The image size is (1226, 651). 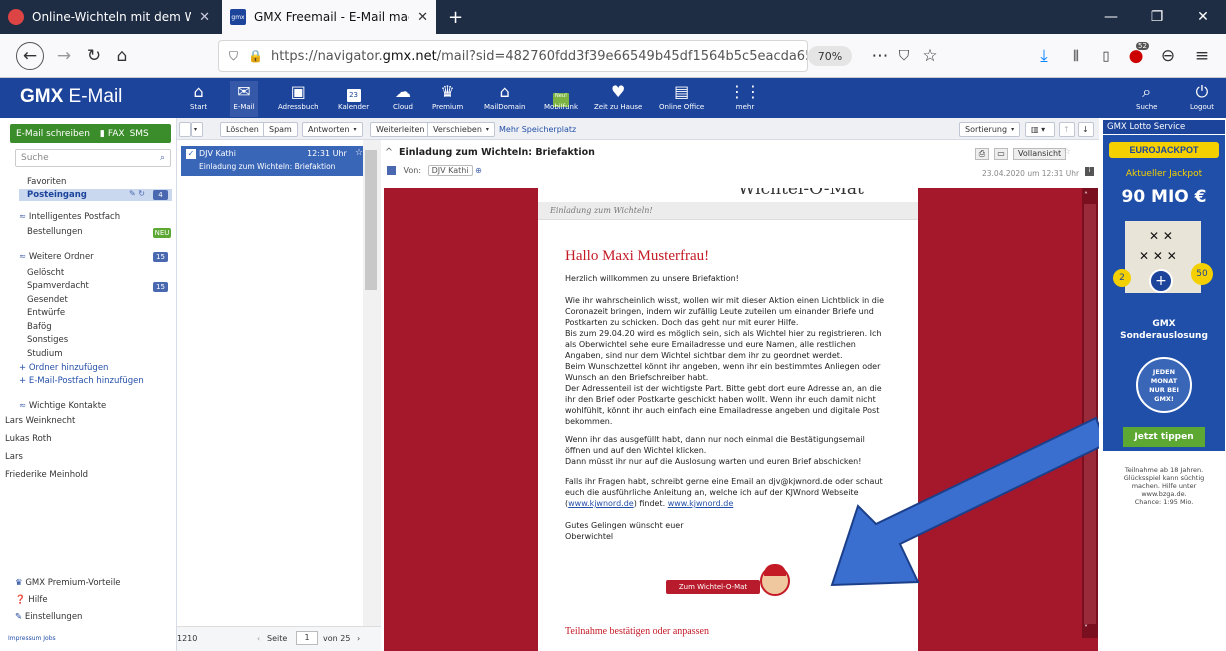 What do you see at coordinates (332, 129) in the screenshot?
I see `reply-button: Antworten ▾` at bounding box center [332, 129].